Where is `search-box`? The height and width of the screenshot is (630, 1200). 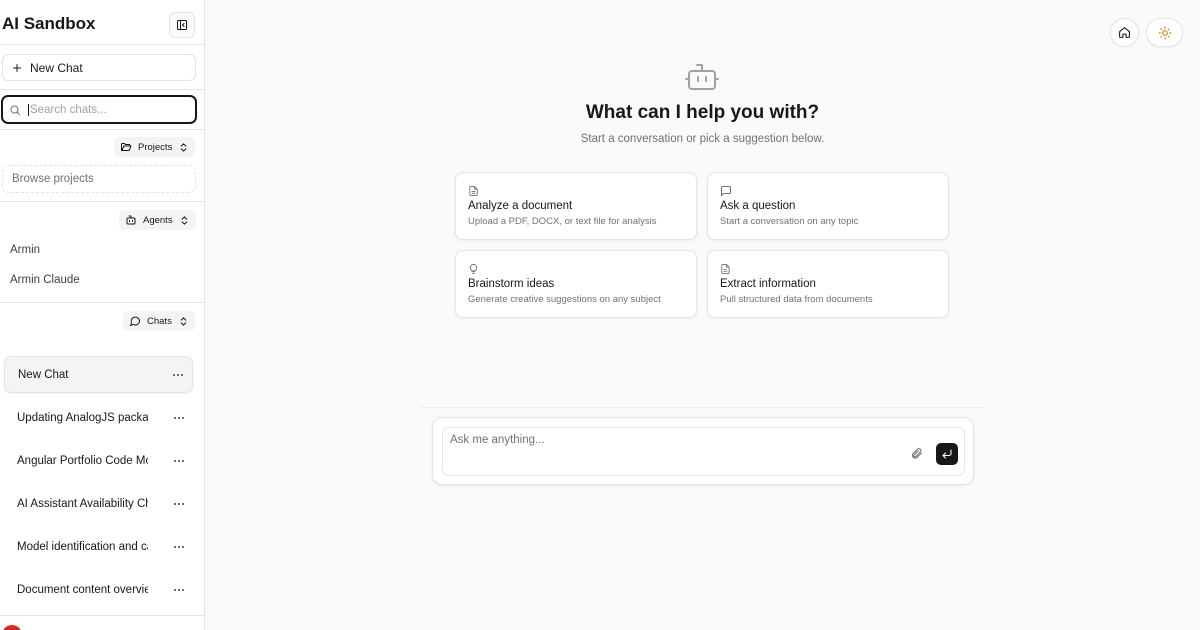 search-box is located at coordinates (99, 109).